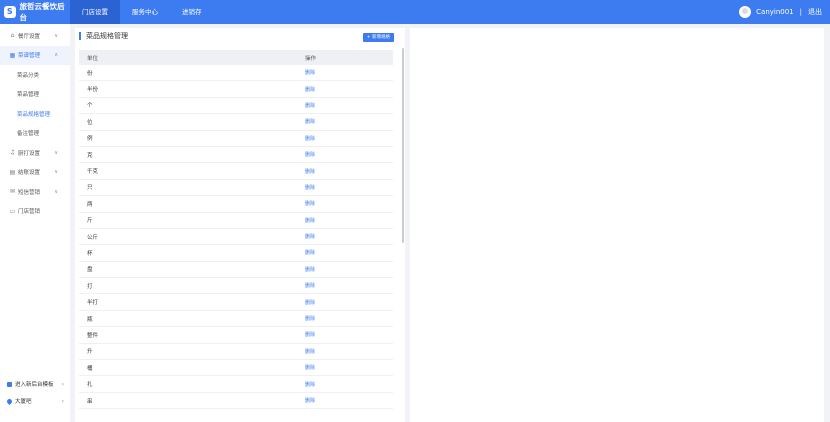  Describe the element at coordinates (236, 253) in the screenshot. I see `table-row: 杯 删除` at that location.